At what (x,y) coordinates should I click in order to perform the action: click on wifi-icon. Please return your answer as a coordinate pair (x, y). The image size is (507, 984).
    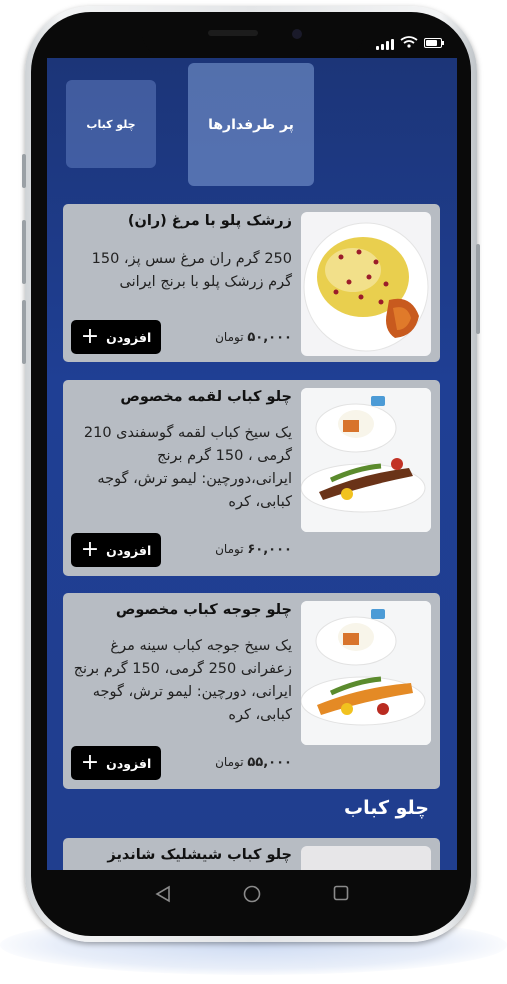
    Looking at the image, I should click on (409, 42).